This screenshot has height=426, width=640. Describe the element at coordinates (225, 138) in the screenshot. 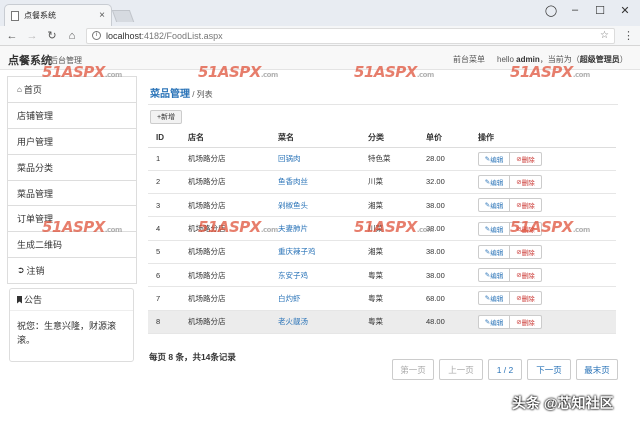

I see `col-shop: 店名` at that location.